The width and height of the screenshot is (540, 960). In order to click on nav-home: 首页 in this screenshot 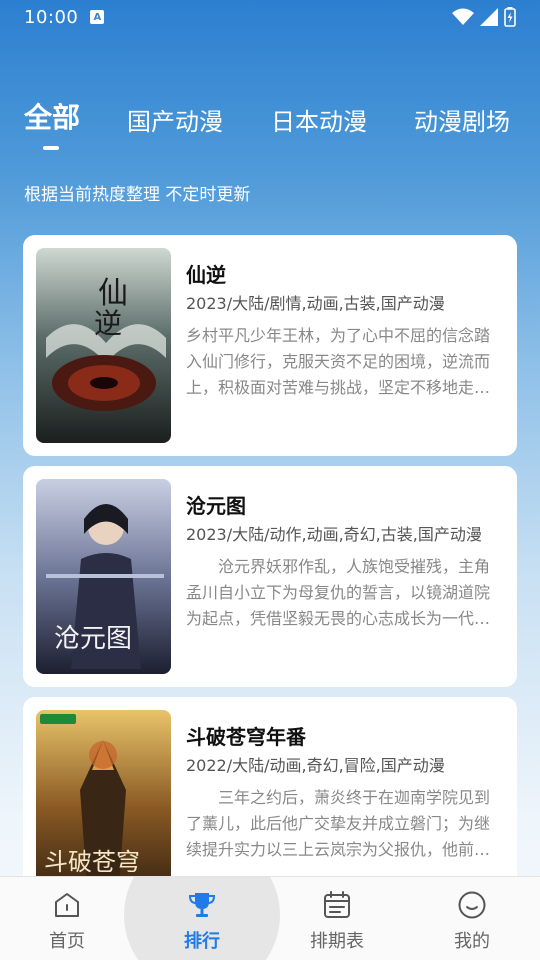, I will do `click(67, 921)`.